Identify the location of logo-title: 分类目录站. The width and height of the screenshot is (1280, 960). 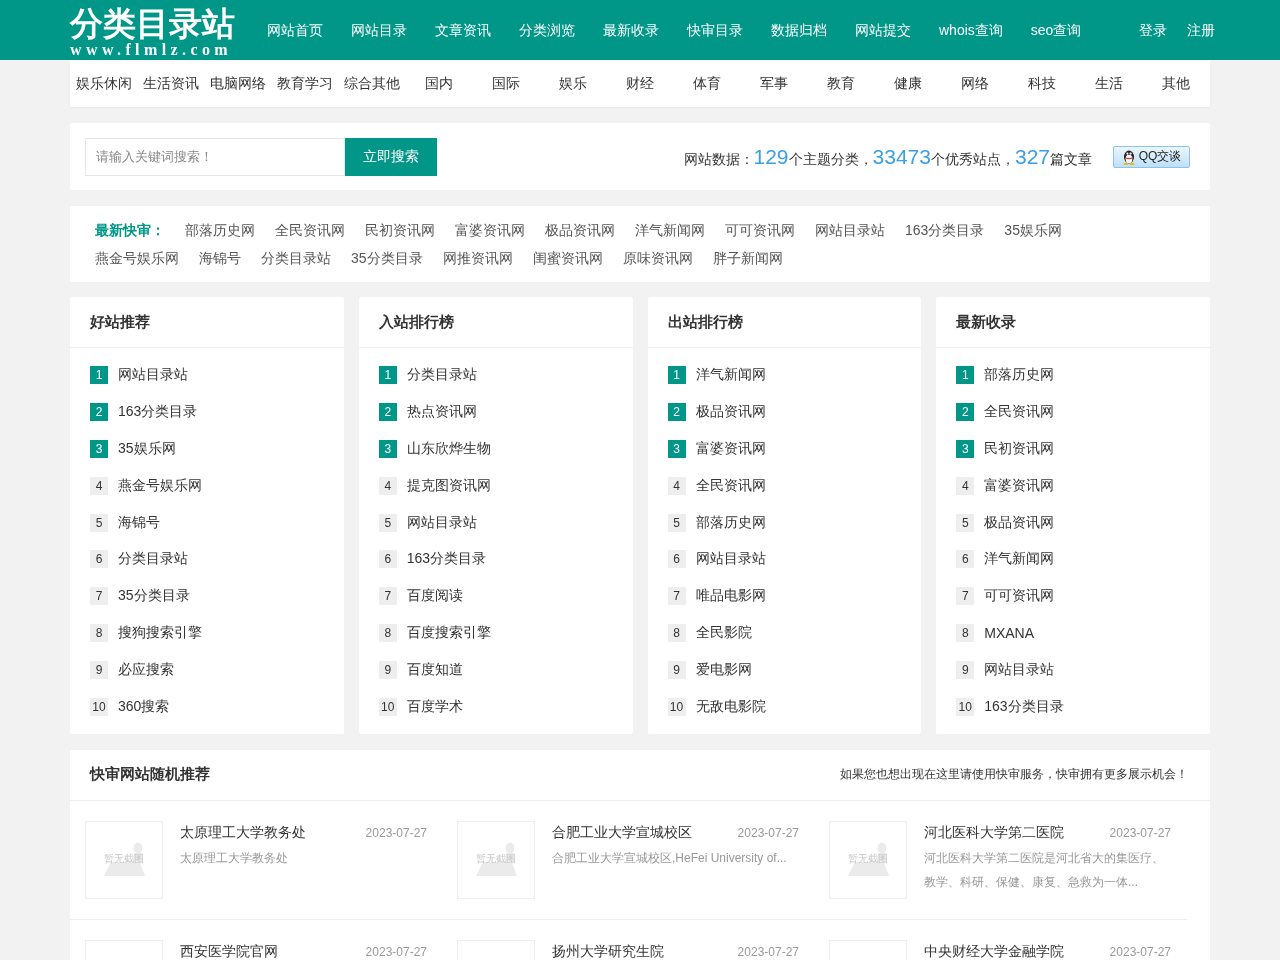
(152, 23).